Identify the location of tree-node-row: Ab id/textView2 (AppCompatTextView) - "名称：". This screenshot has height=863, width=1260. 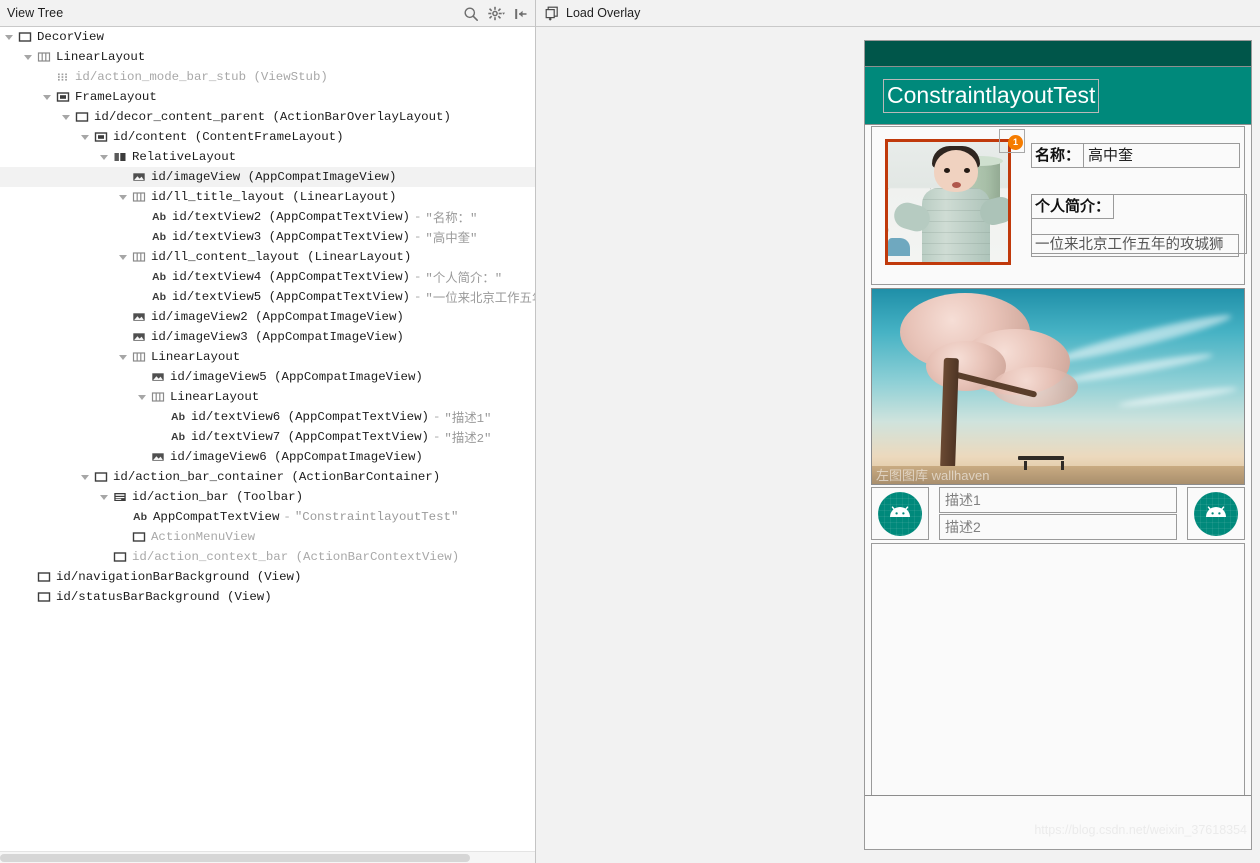
(267, 217).